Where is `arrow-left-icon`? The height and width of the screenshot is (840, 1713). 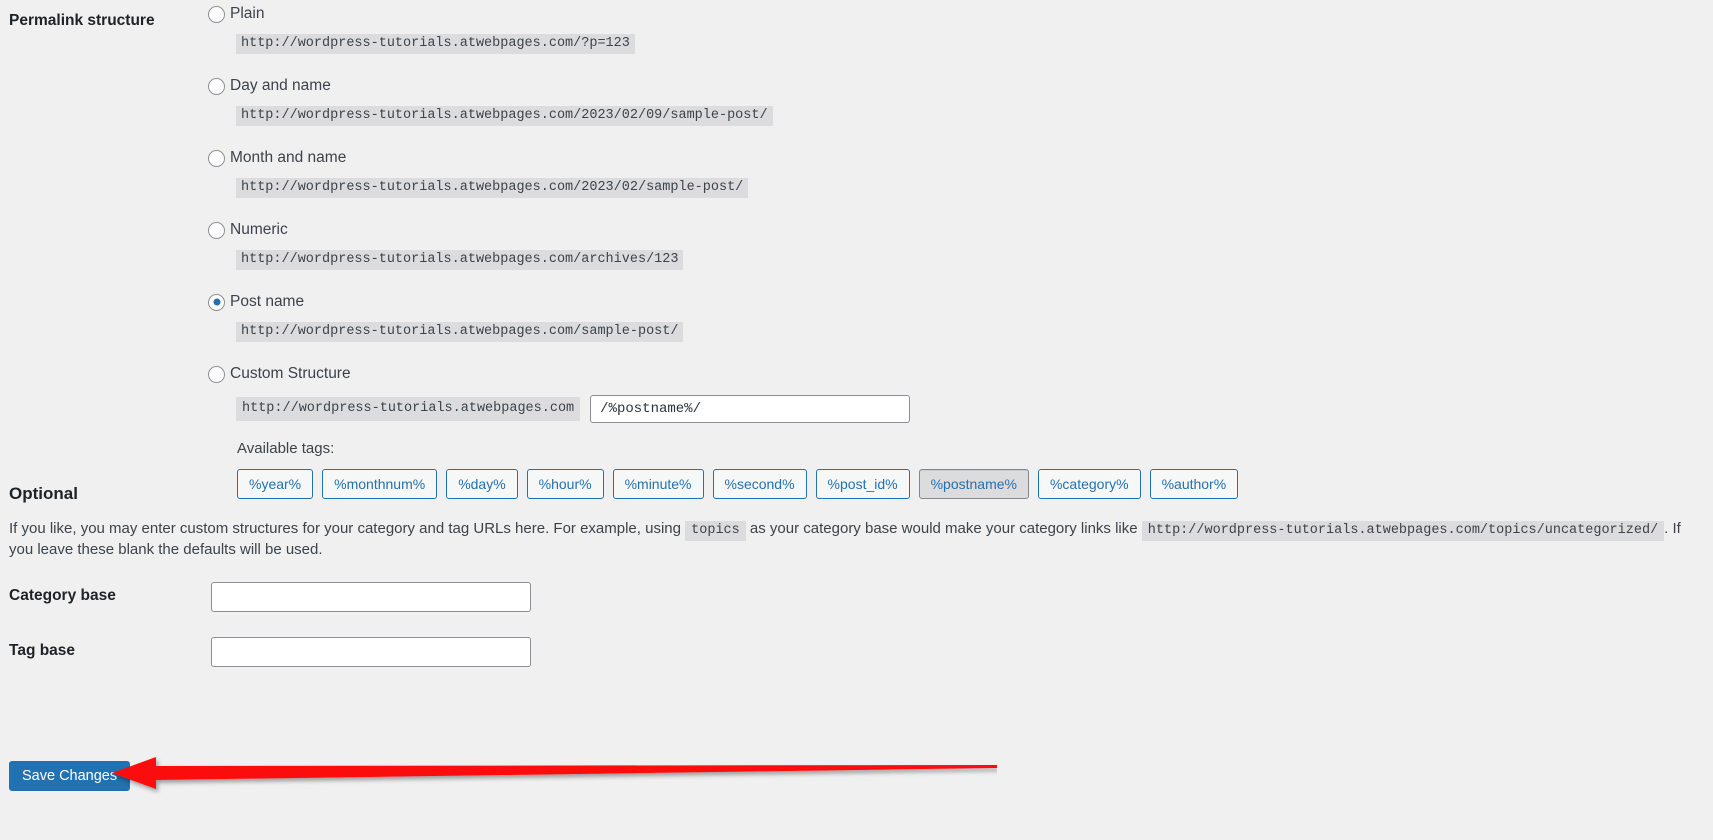
arrow-left-icon is located at coordinates (554, 773).